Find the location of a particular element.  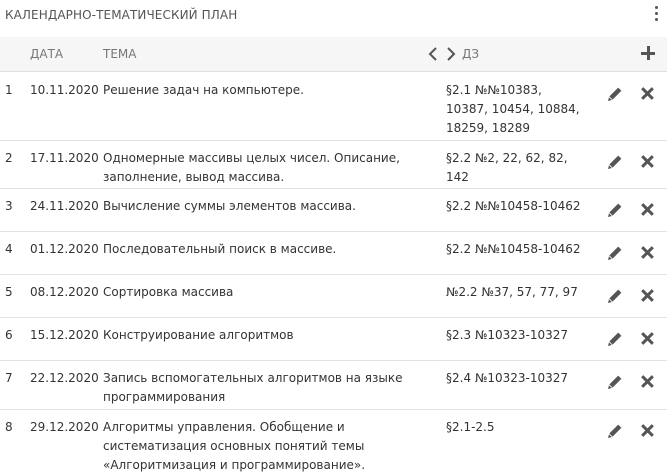

row-date: 29.12.2020 is located at coordinates (64, 427).